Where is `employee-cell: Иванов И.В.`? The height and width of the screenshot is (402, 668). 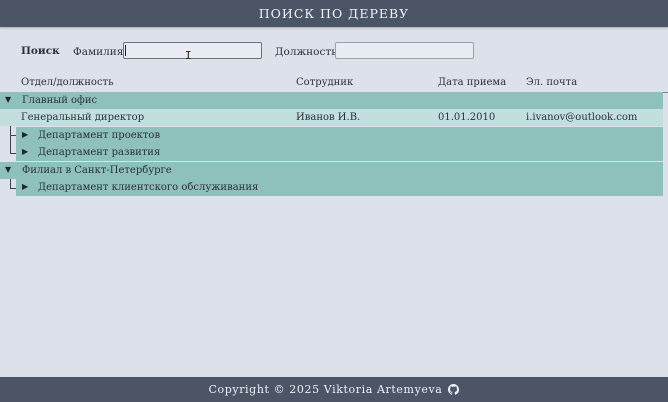
employee-cell: Иванов И.В. is located at coordinates (328, 117).